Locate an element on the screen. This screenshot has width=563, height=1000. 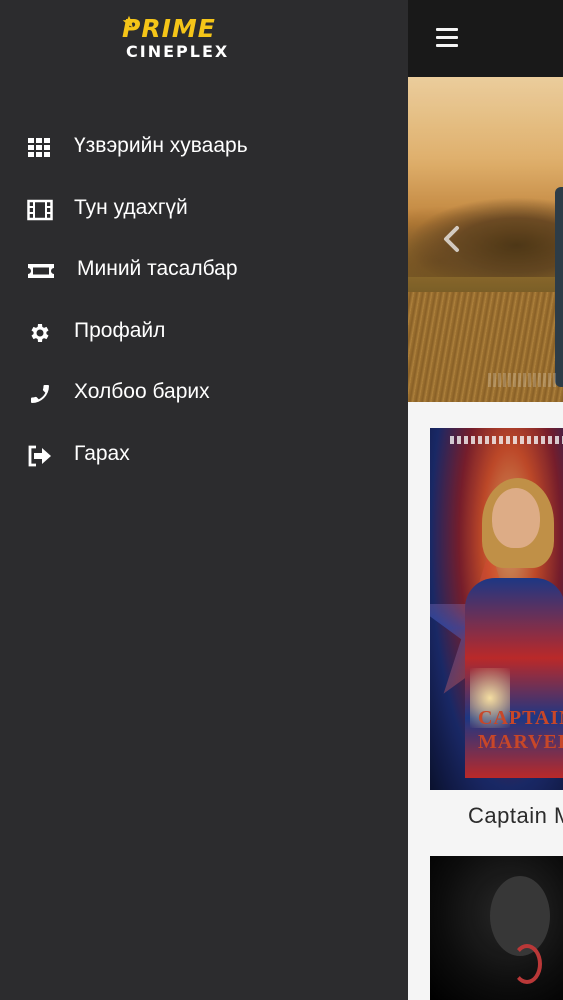
logo: PRIME CINEPLEX is located at coordinates (198, 39).